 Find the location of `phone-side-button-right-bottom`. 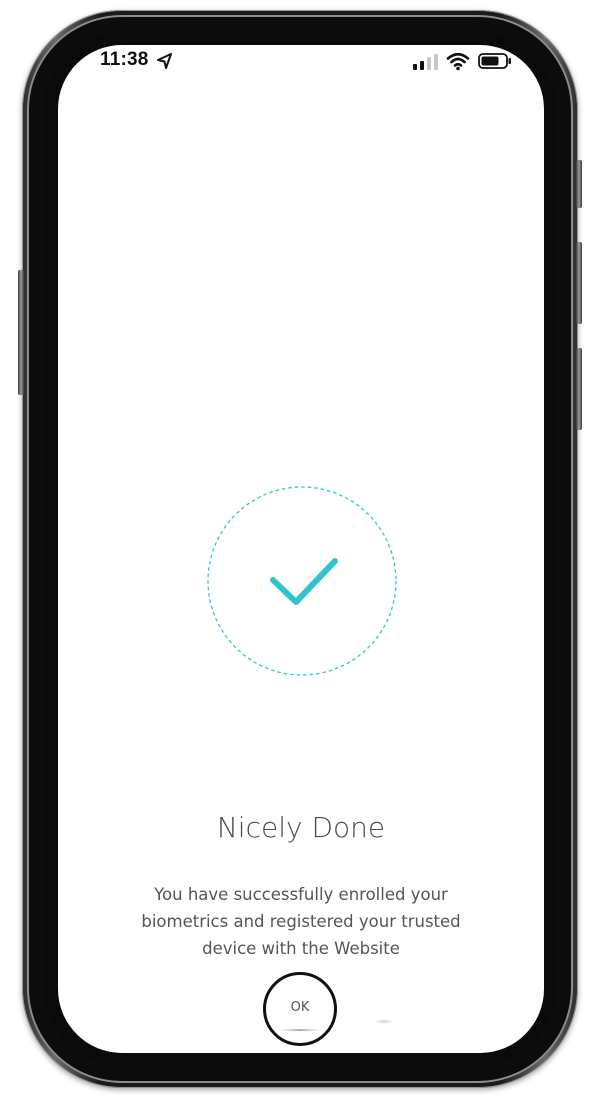

phone-side-button-right-bottom is located at coordinates (579, 389).